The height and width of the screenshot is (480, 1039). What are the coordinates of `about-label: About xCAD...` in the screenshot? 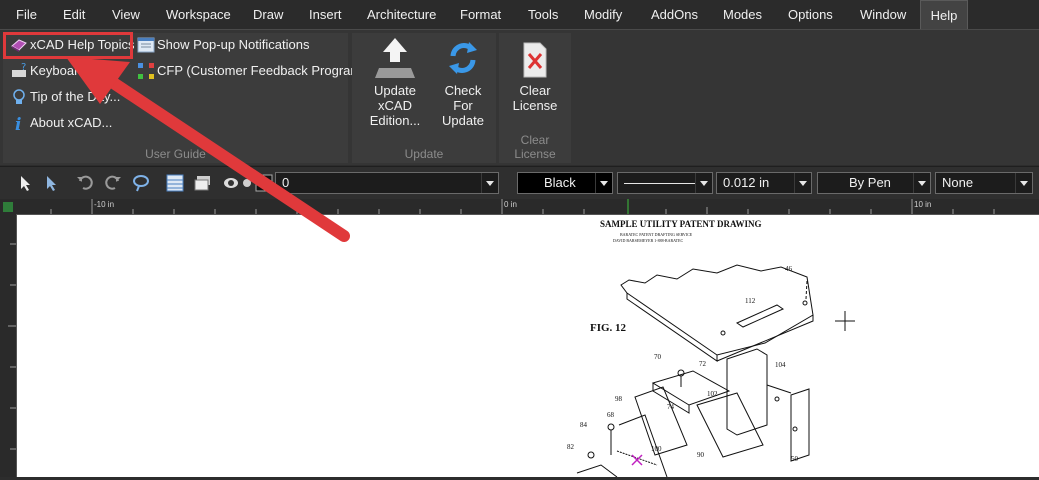 It's located at (71, 122).